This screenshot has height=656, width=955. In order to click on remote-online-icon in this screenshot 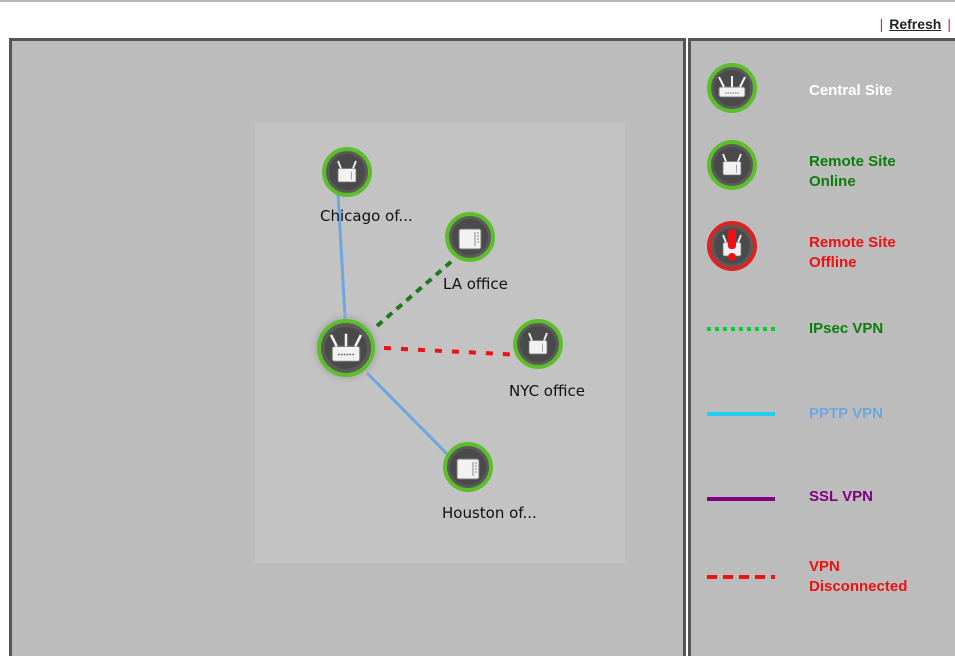, I will do `click(732, 165)`.